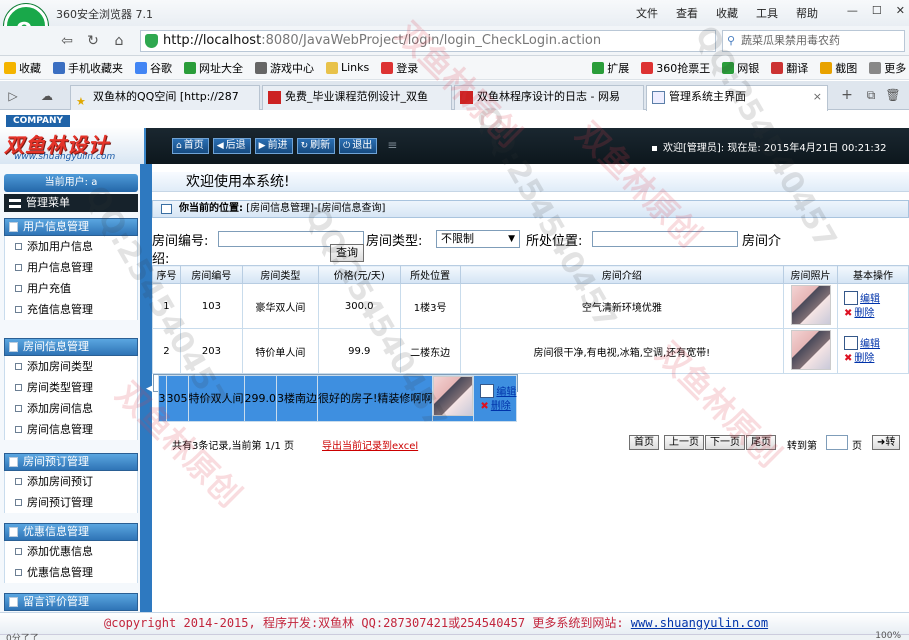 This screenshot has width=909, height=640. What do you see at coordinates (18, 366) in the screenshot?
I see `square-bullet-icon` at bounding box center [18, 366].